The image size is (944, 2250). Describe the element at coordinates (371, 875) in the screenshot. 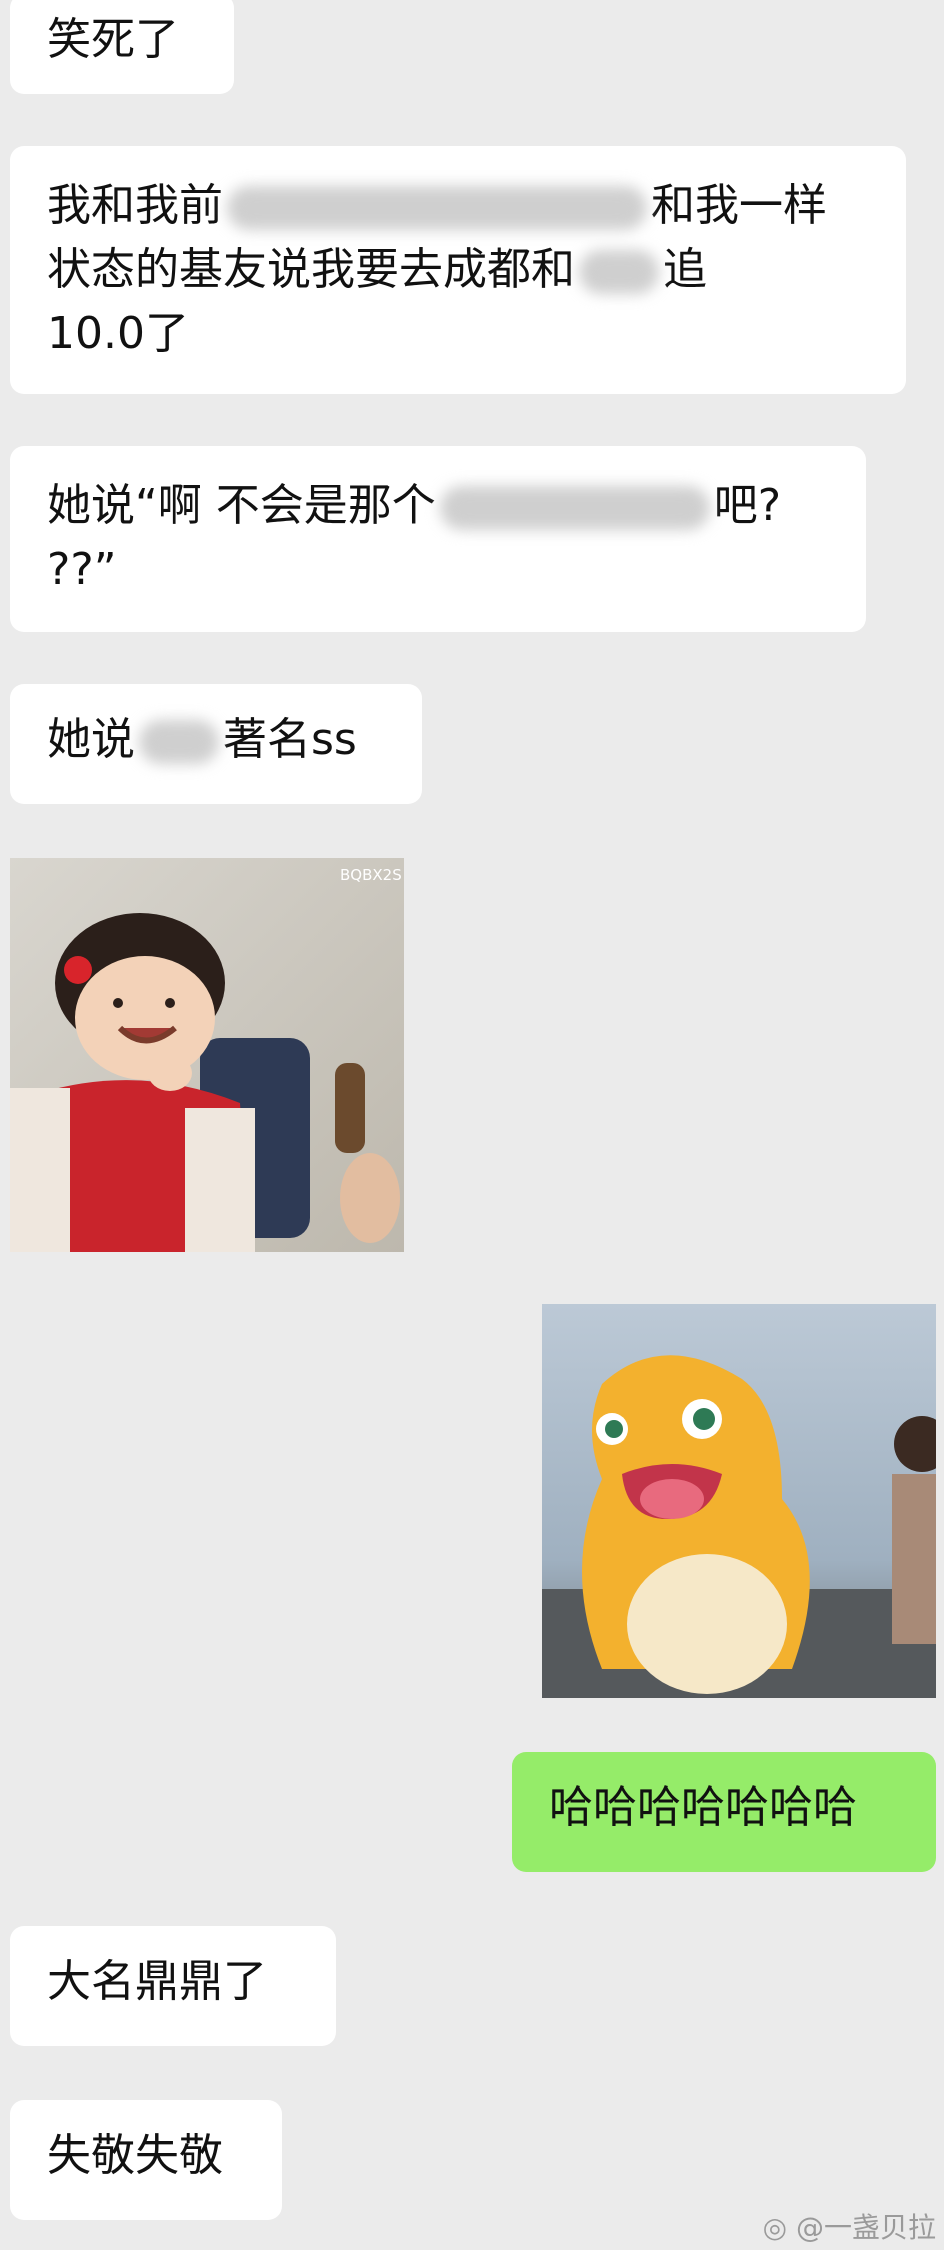

I see `sticker-watermark: BQBX2S` at that location.